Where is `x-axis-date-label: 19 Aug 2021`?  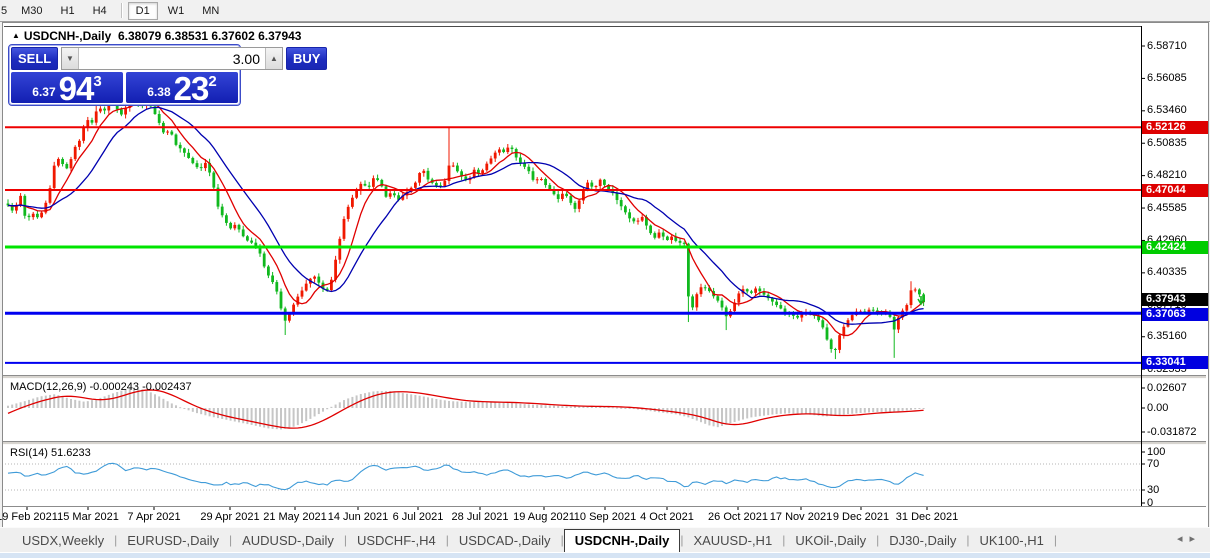
x-axis-date-label: 19 Aug 2021 is located at coordinates (544, 517).